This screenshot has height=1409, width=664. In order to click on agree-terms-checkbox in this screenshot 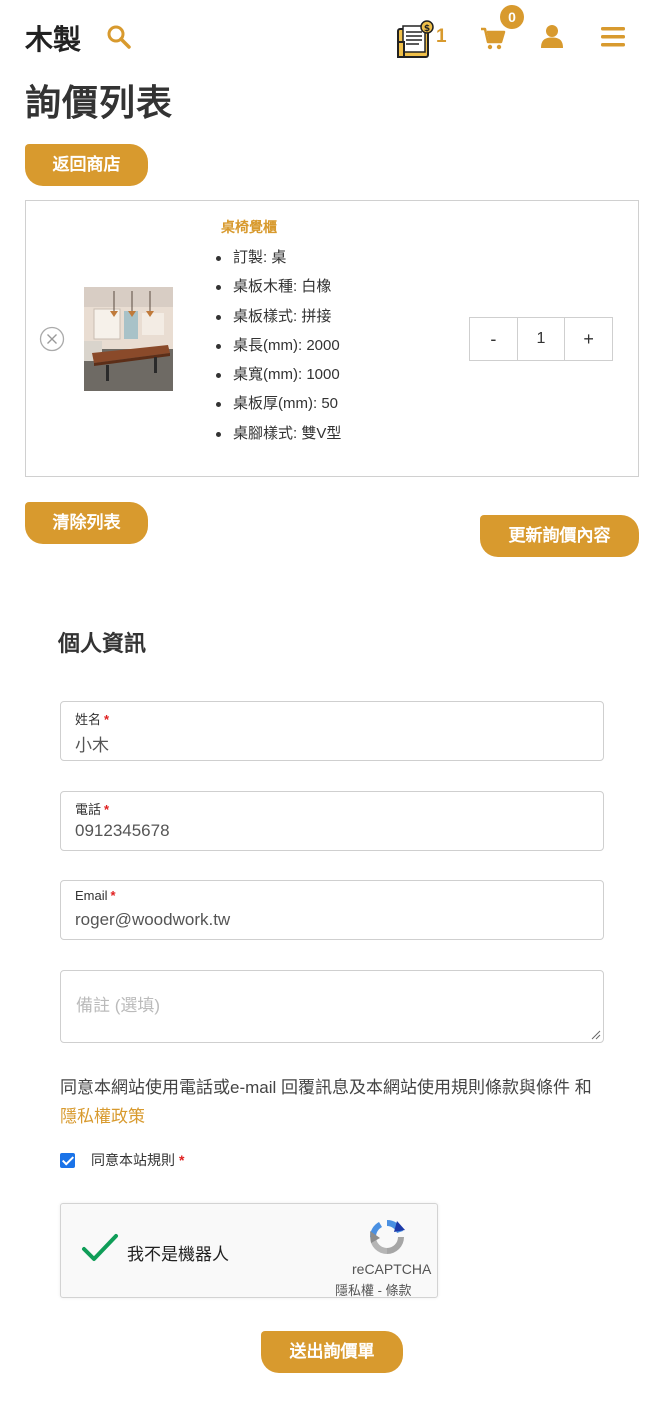, I will do `click(67, 1160)`.